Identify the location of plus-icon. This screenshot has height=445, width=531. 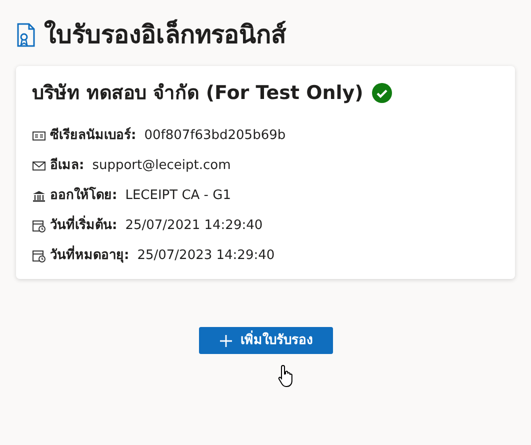
(225, 341).